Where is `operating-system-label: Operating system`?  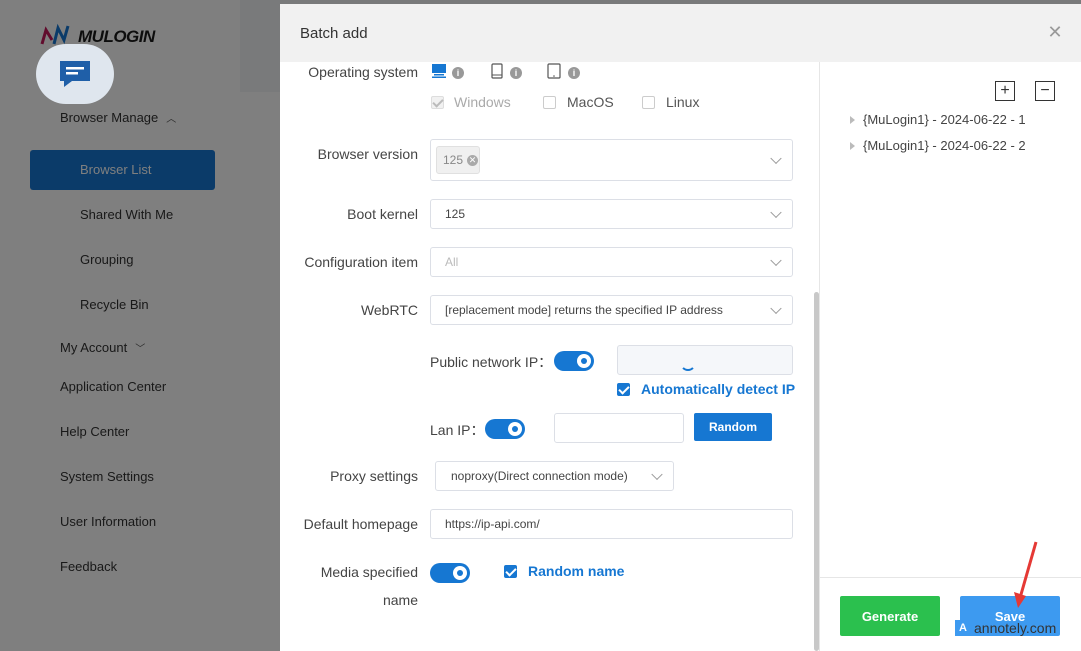 operating-system-label: Operating system is located at coordinates (363, 72).